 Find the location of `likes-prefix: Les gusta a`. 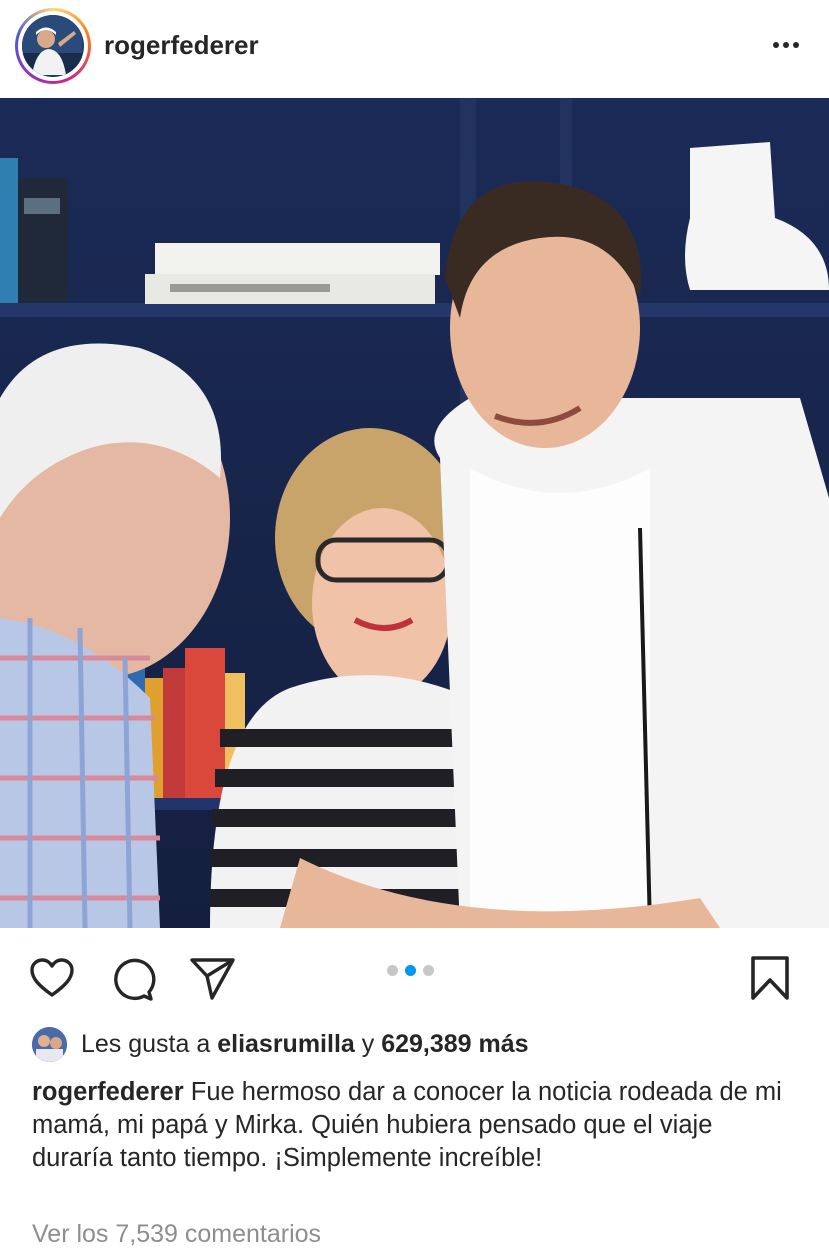

likes-prefix: Les gusta a is located at coordinates (149, 1043).